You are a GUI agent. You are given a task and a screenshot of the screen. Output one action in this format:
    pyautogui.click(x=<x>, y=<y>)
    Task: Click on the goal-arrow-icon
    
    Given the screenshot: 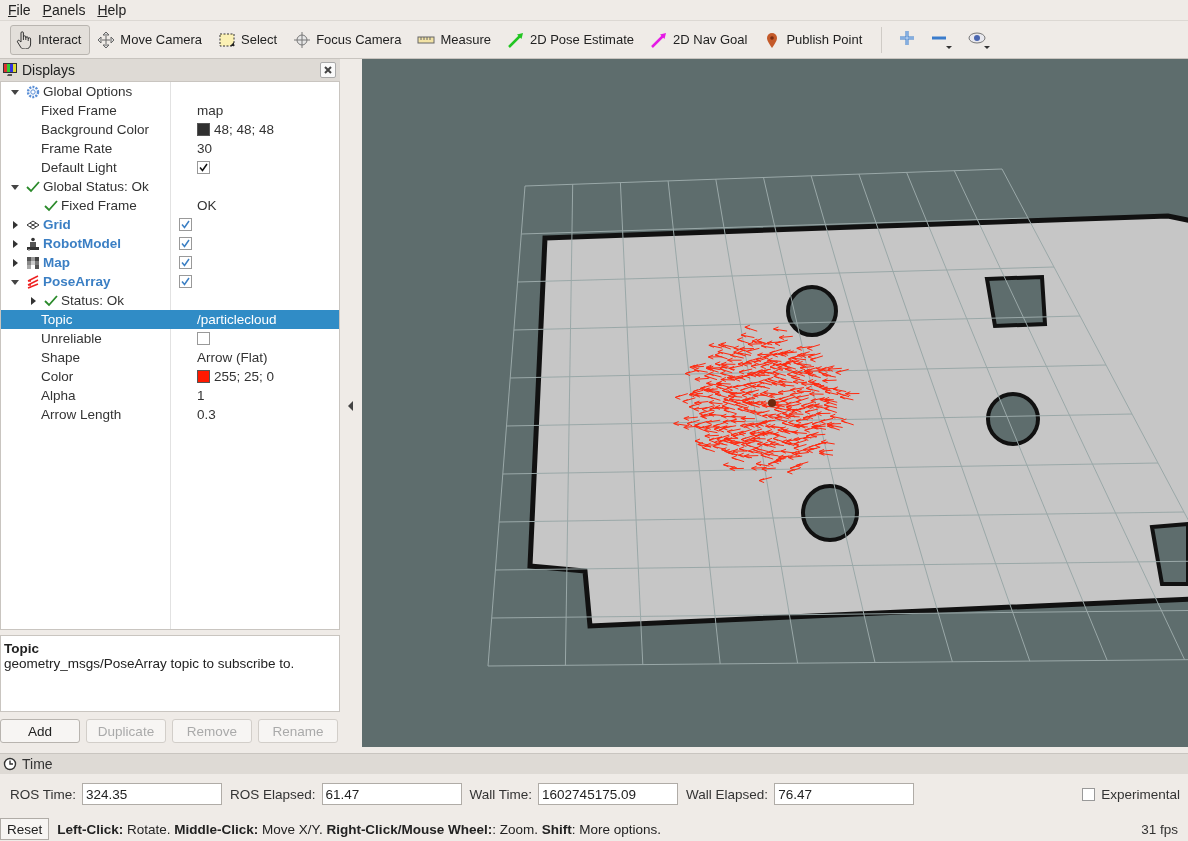 What is the action you would take?
    pyautogui.click(x=659, y=39)
    